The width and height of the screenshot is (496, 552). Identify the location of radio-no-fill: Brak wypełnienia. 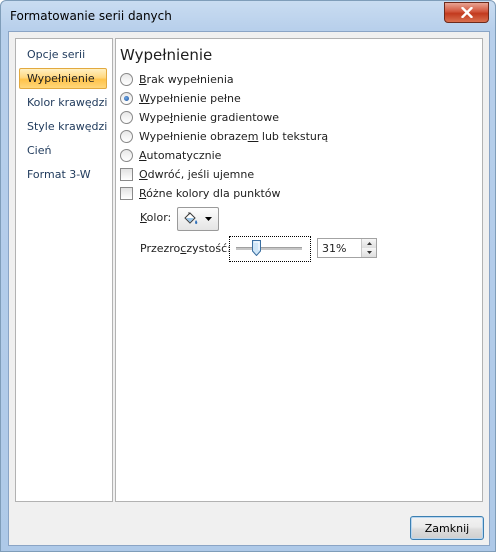
(177, 79).